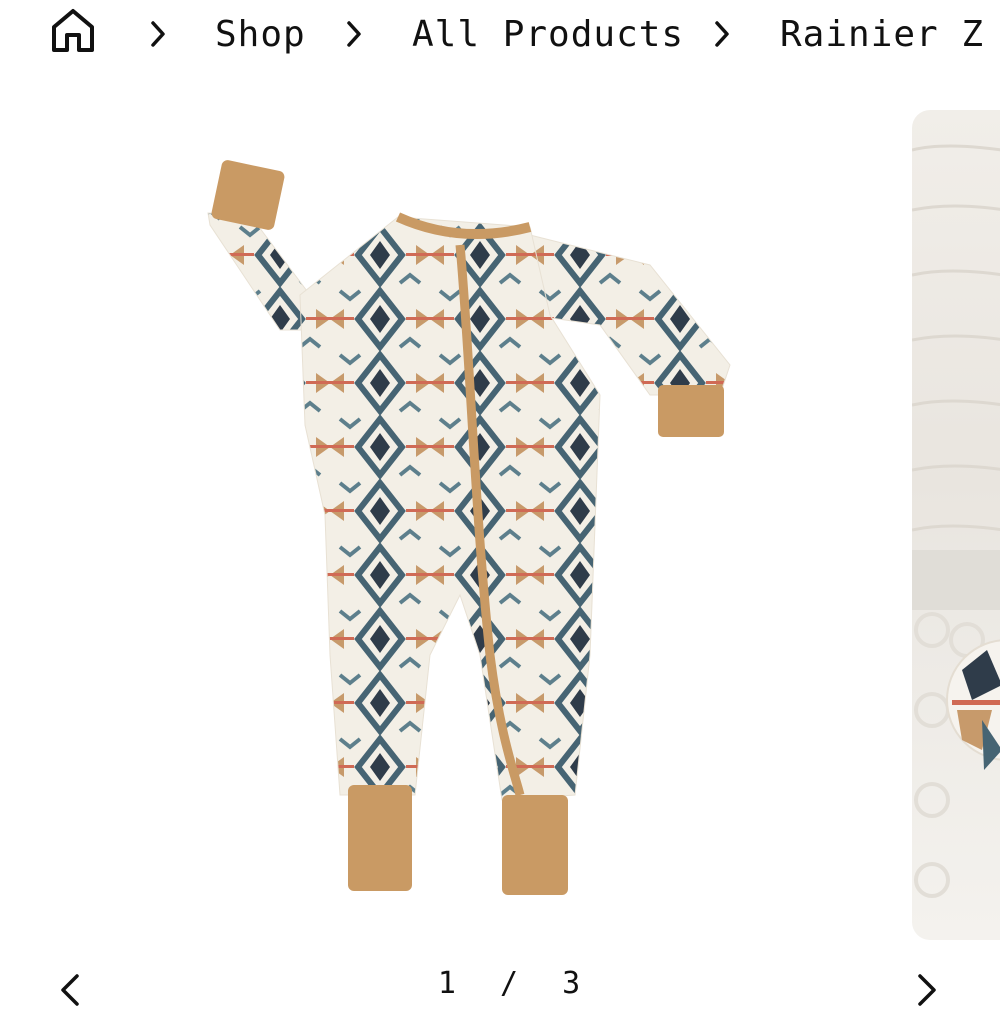 Image resolution: width=1000 pixels, height=1016 pixels. I want to click on slide-counter: 1 / 3, so click(510, 983).